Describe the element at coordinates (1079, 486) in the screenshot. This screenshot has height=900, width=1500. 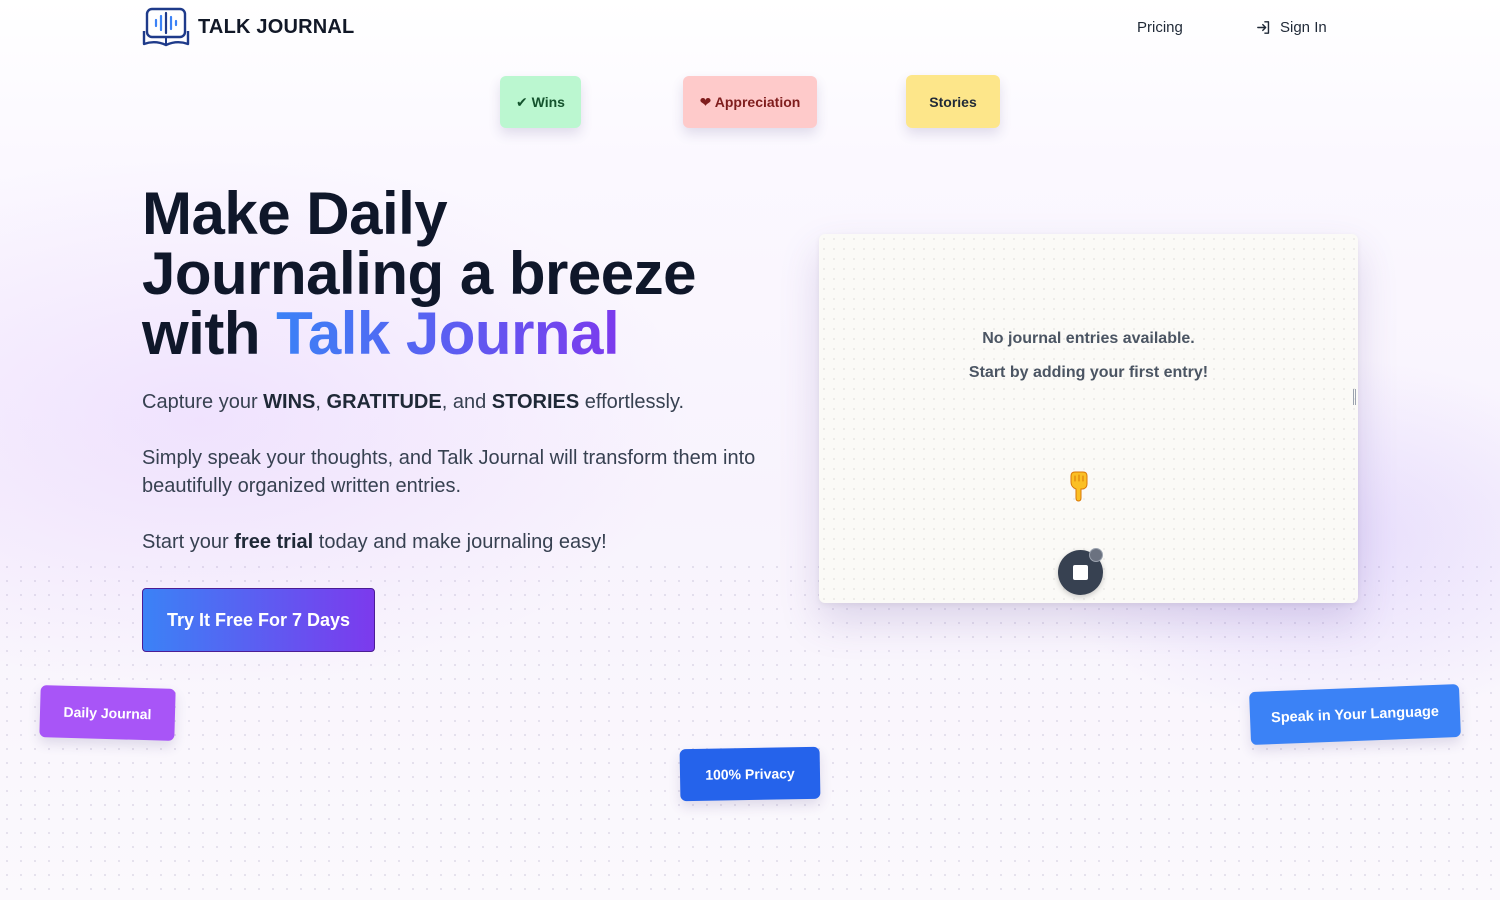
I see `pointing-down-hand-icon` at that location.